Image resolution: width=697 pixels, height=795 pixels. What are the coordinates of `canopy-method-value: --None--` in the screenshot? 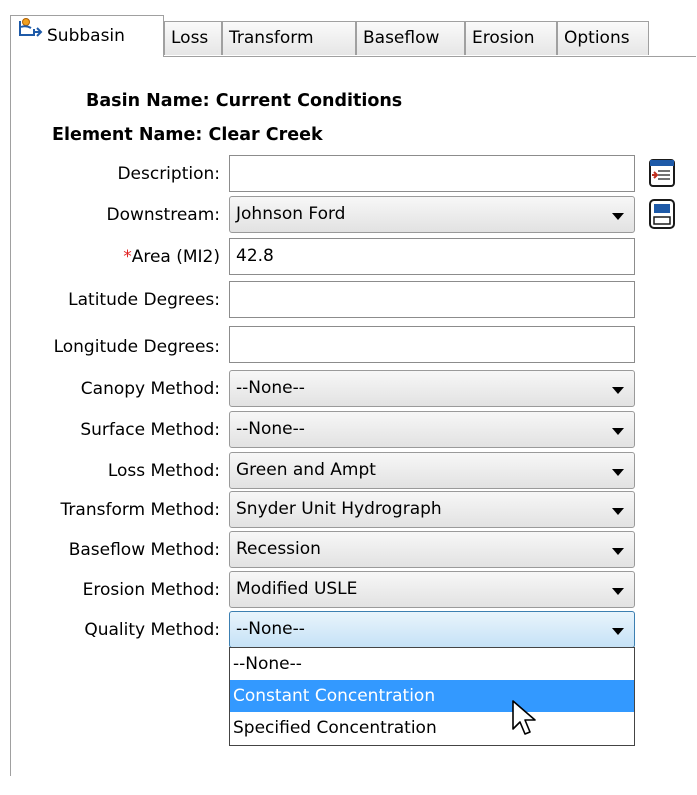 It's located at (270, 388).